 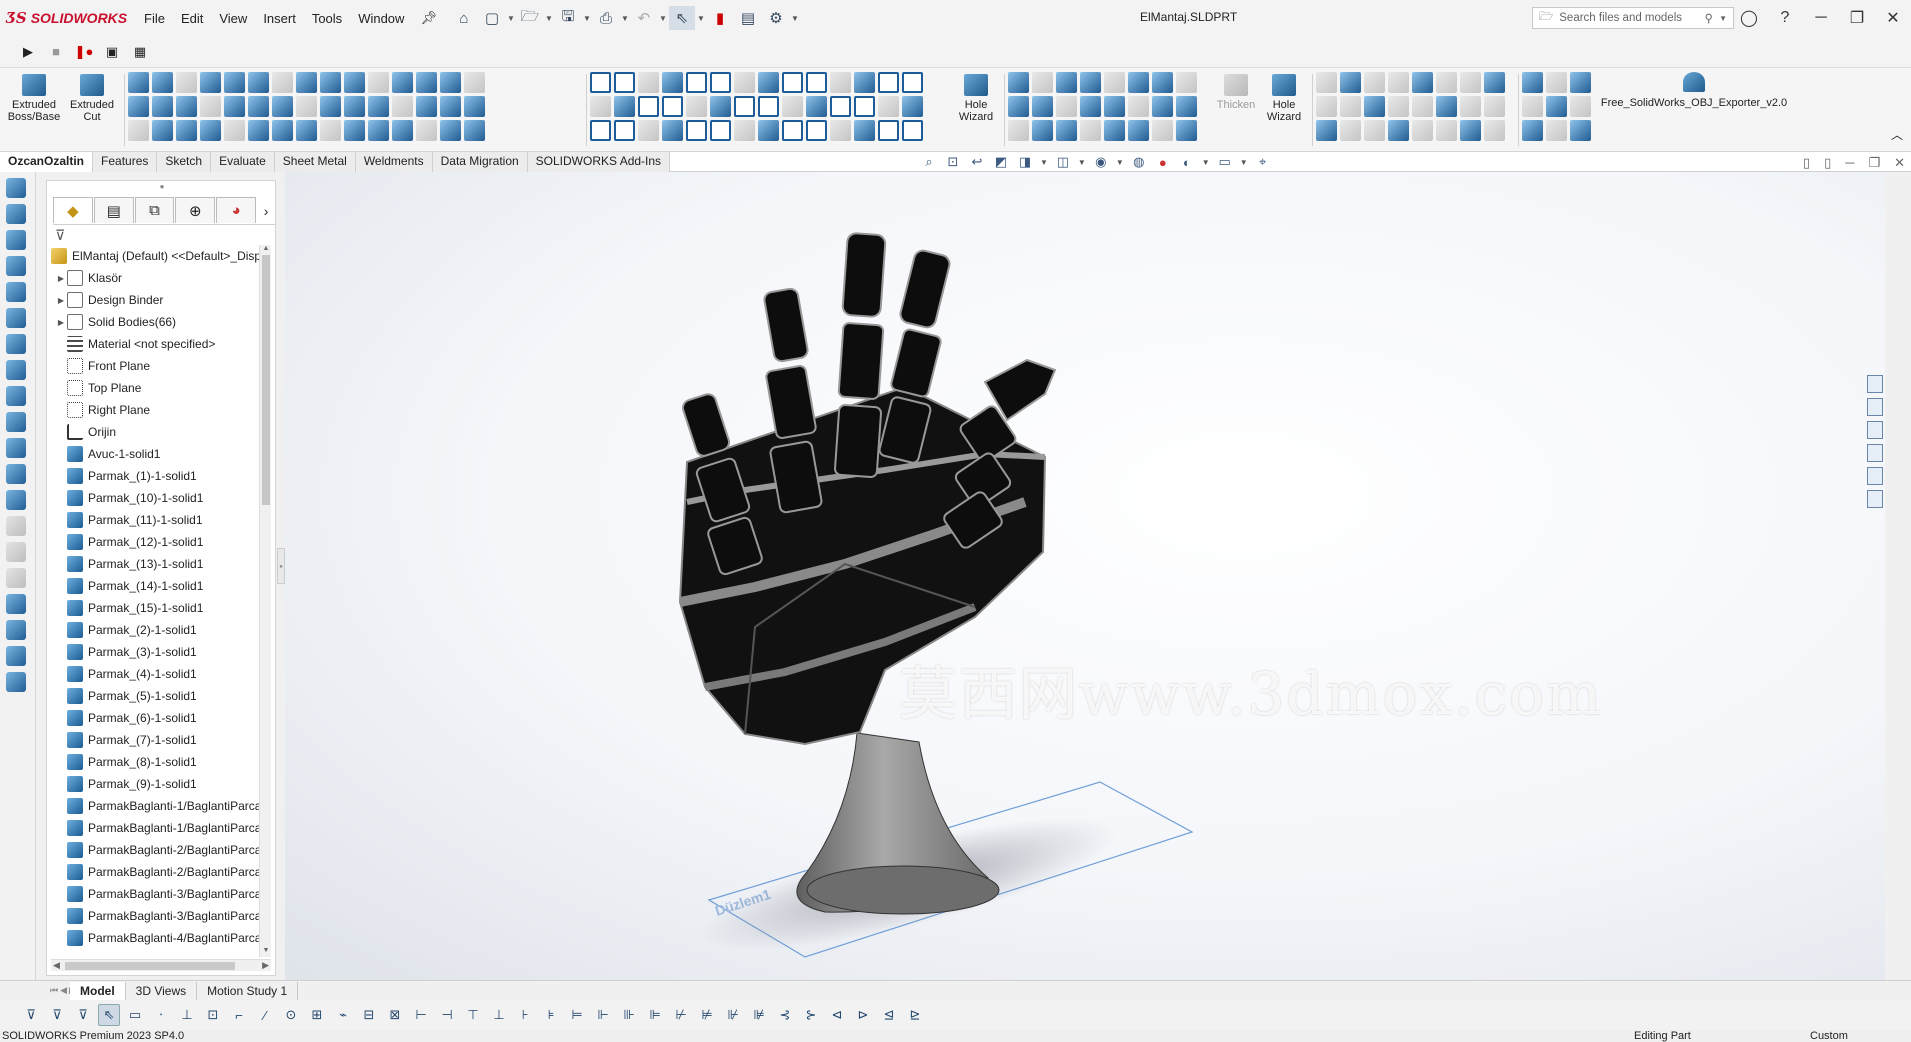 I want to click on hole-wizard-button-2: Hole Wizard, so click(x=1284, y=98).